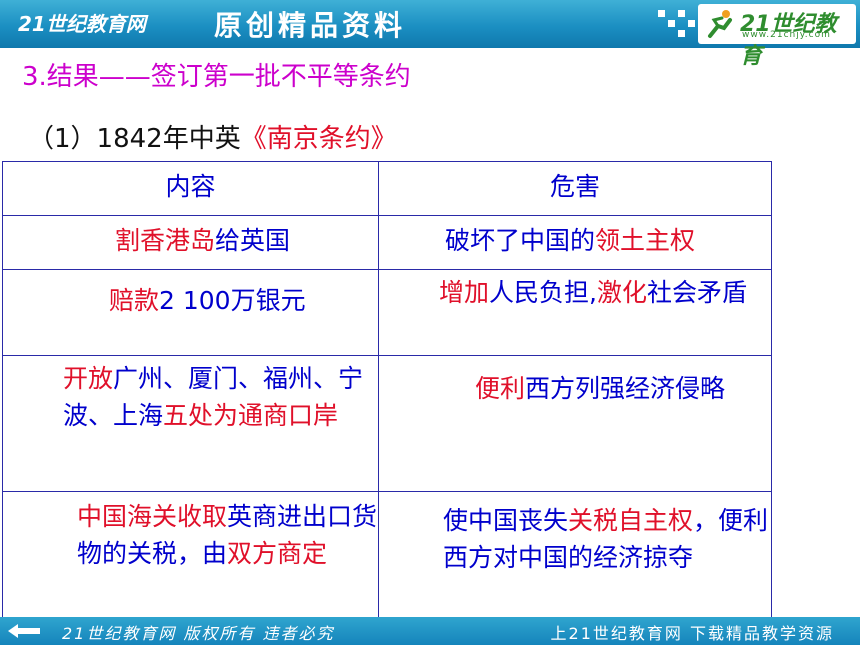  I want to click on harm-cell: 使中国丧失关税自主权，便利西方对中国的经济掠夺, so click(575, 564).